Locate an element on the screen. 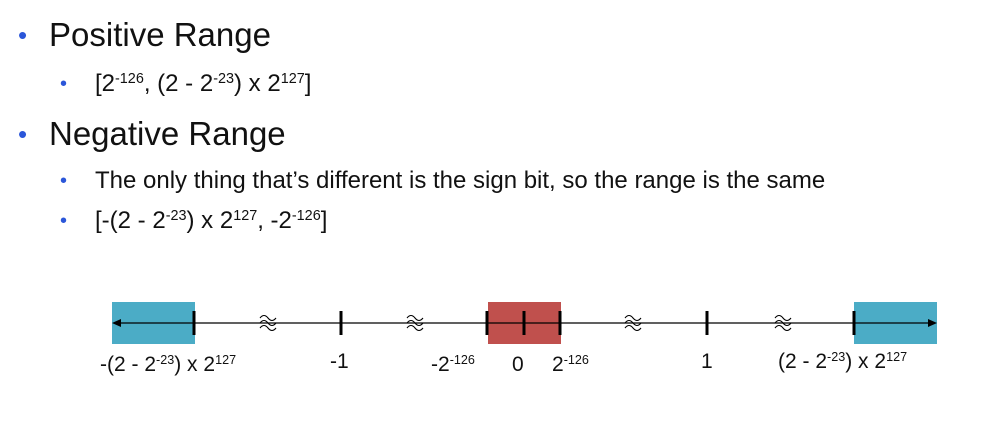 The width and height of the screenshot is (996, 425). label-zero: 0 is located at coordinates (518, 364).